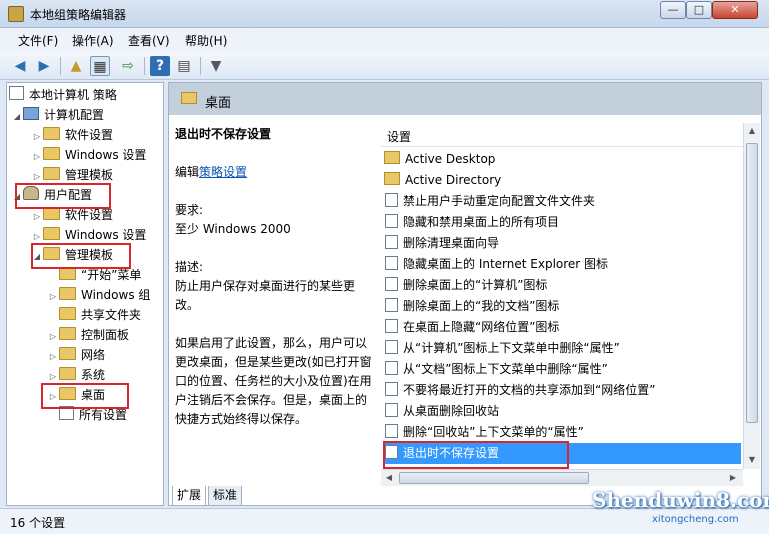 The width and height of the screenshot is (769, 534). I want to click on list-item: 从“文档”图标上下文菜单中删除“属性”, so click(562, 369).